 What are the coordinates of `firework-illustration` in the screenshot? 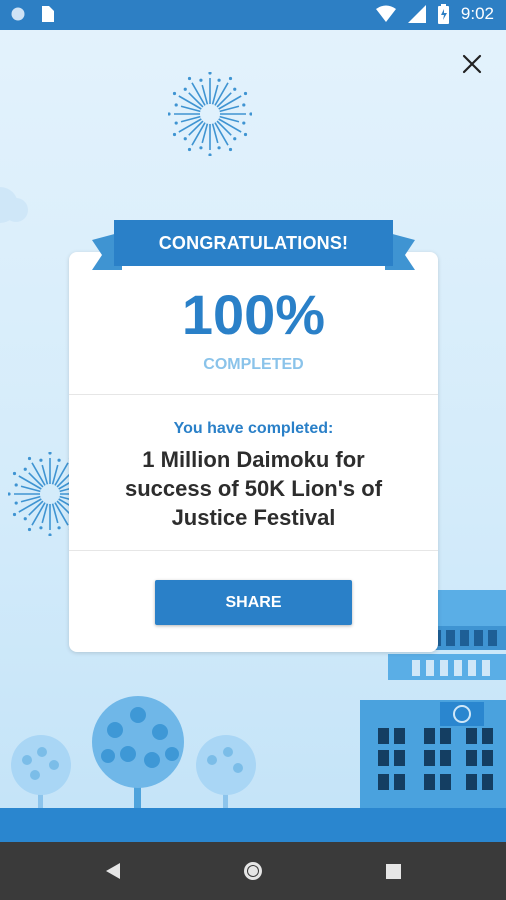 It's located at (210, 114).